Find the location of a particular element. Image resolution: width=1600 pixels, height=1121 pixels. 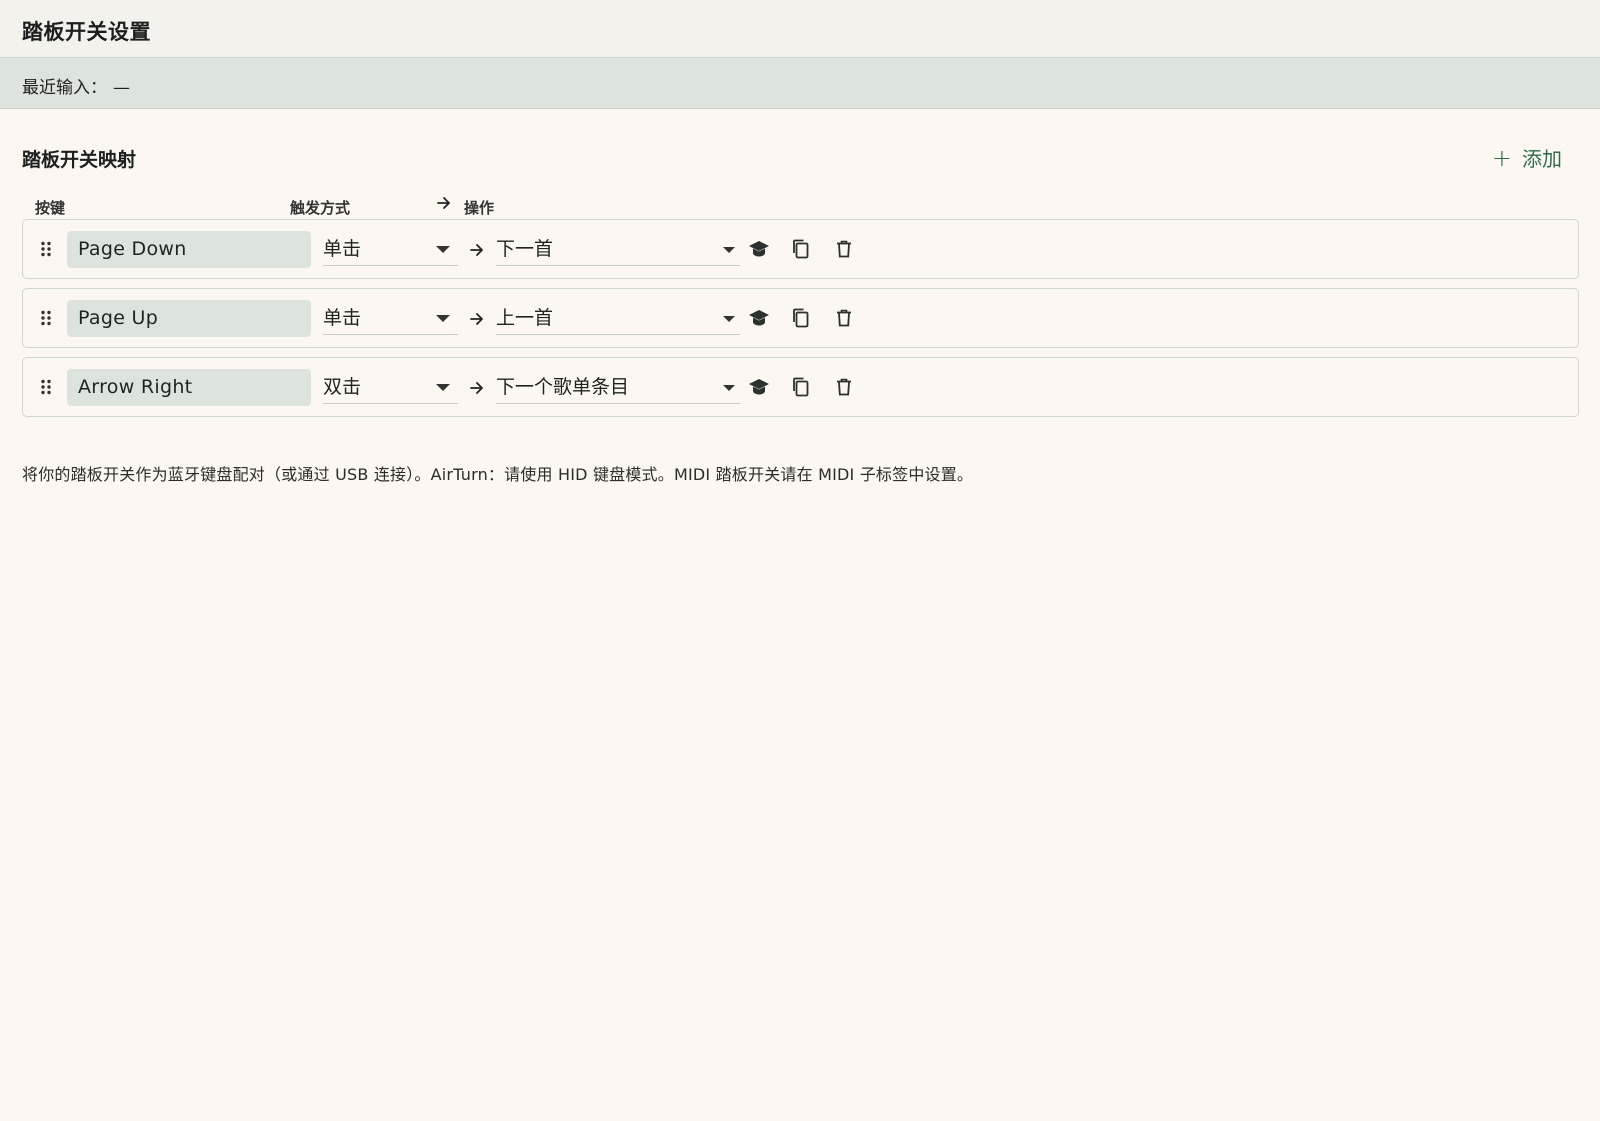

trigger-select: 双击 is located at coordinates (390, 387).